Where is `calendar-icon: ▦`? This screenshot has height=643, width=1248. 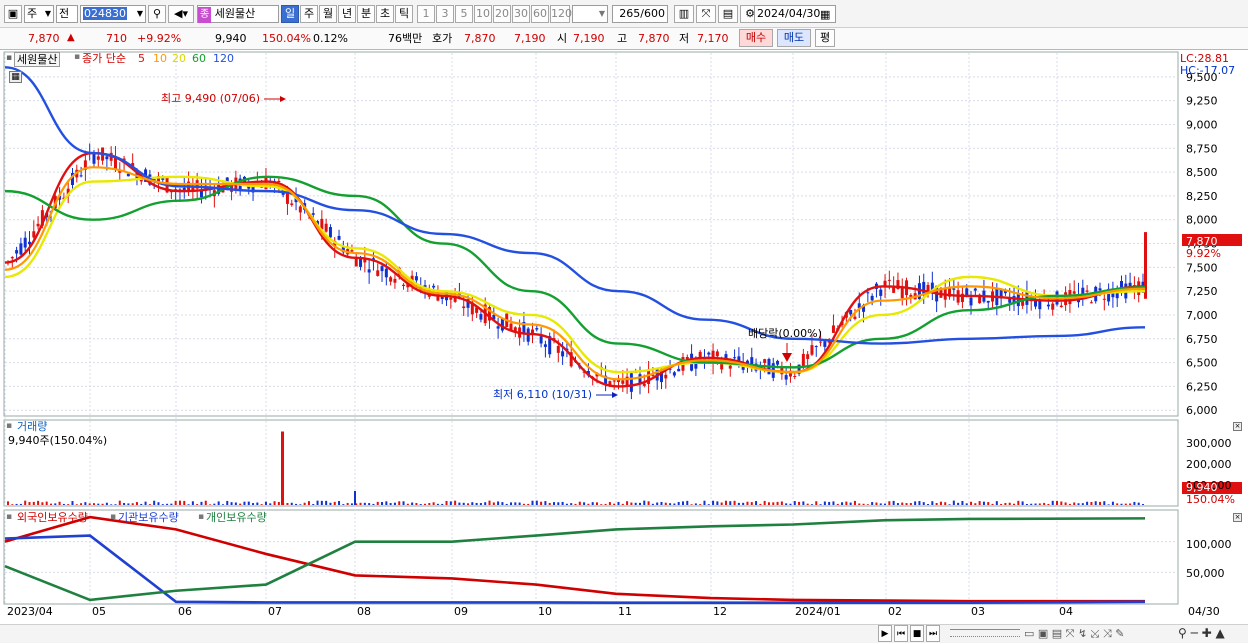 calendar-icon: ▦ is located at coordinates (825, 14).